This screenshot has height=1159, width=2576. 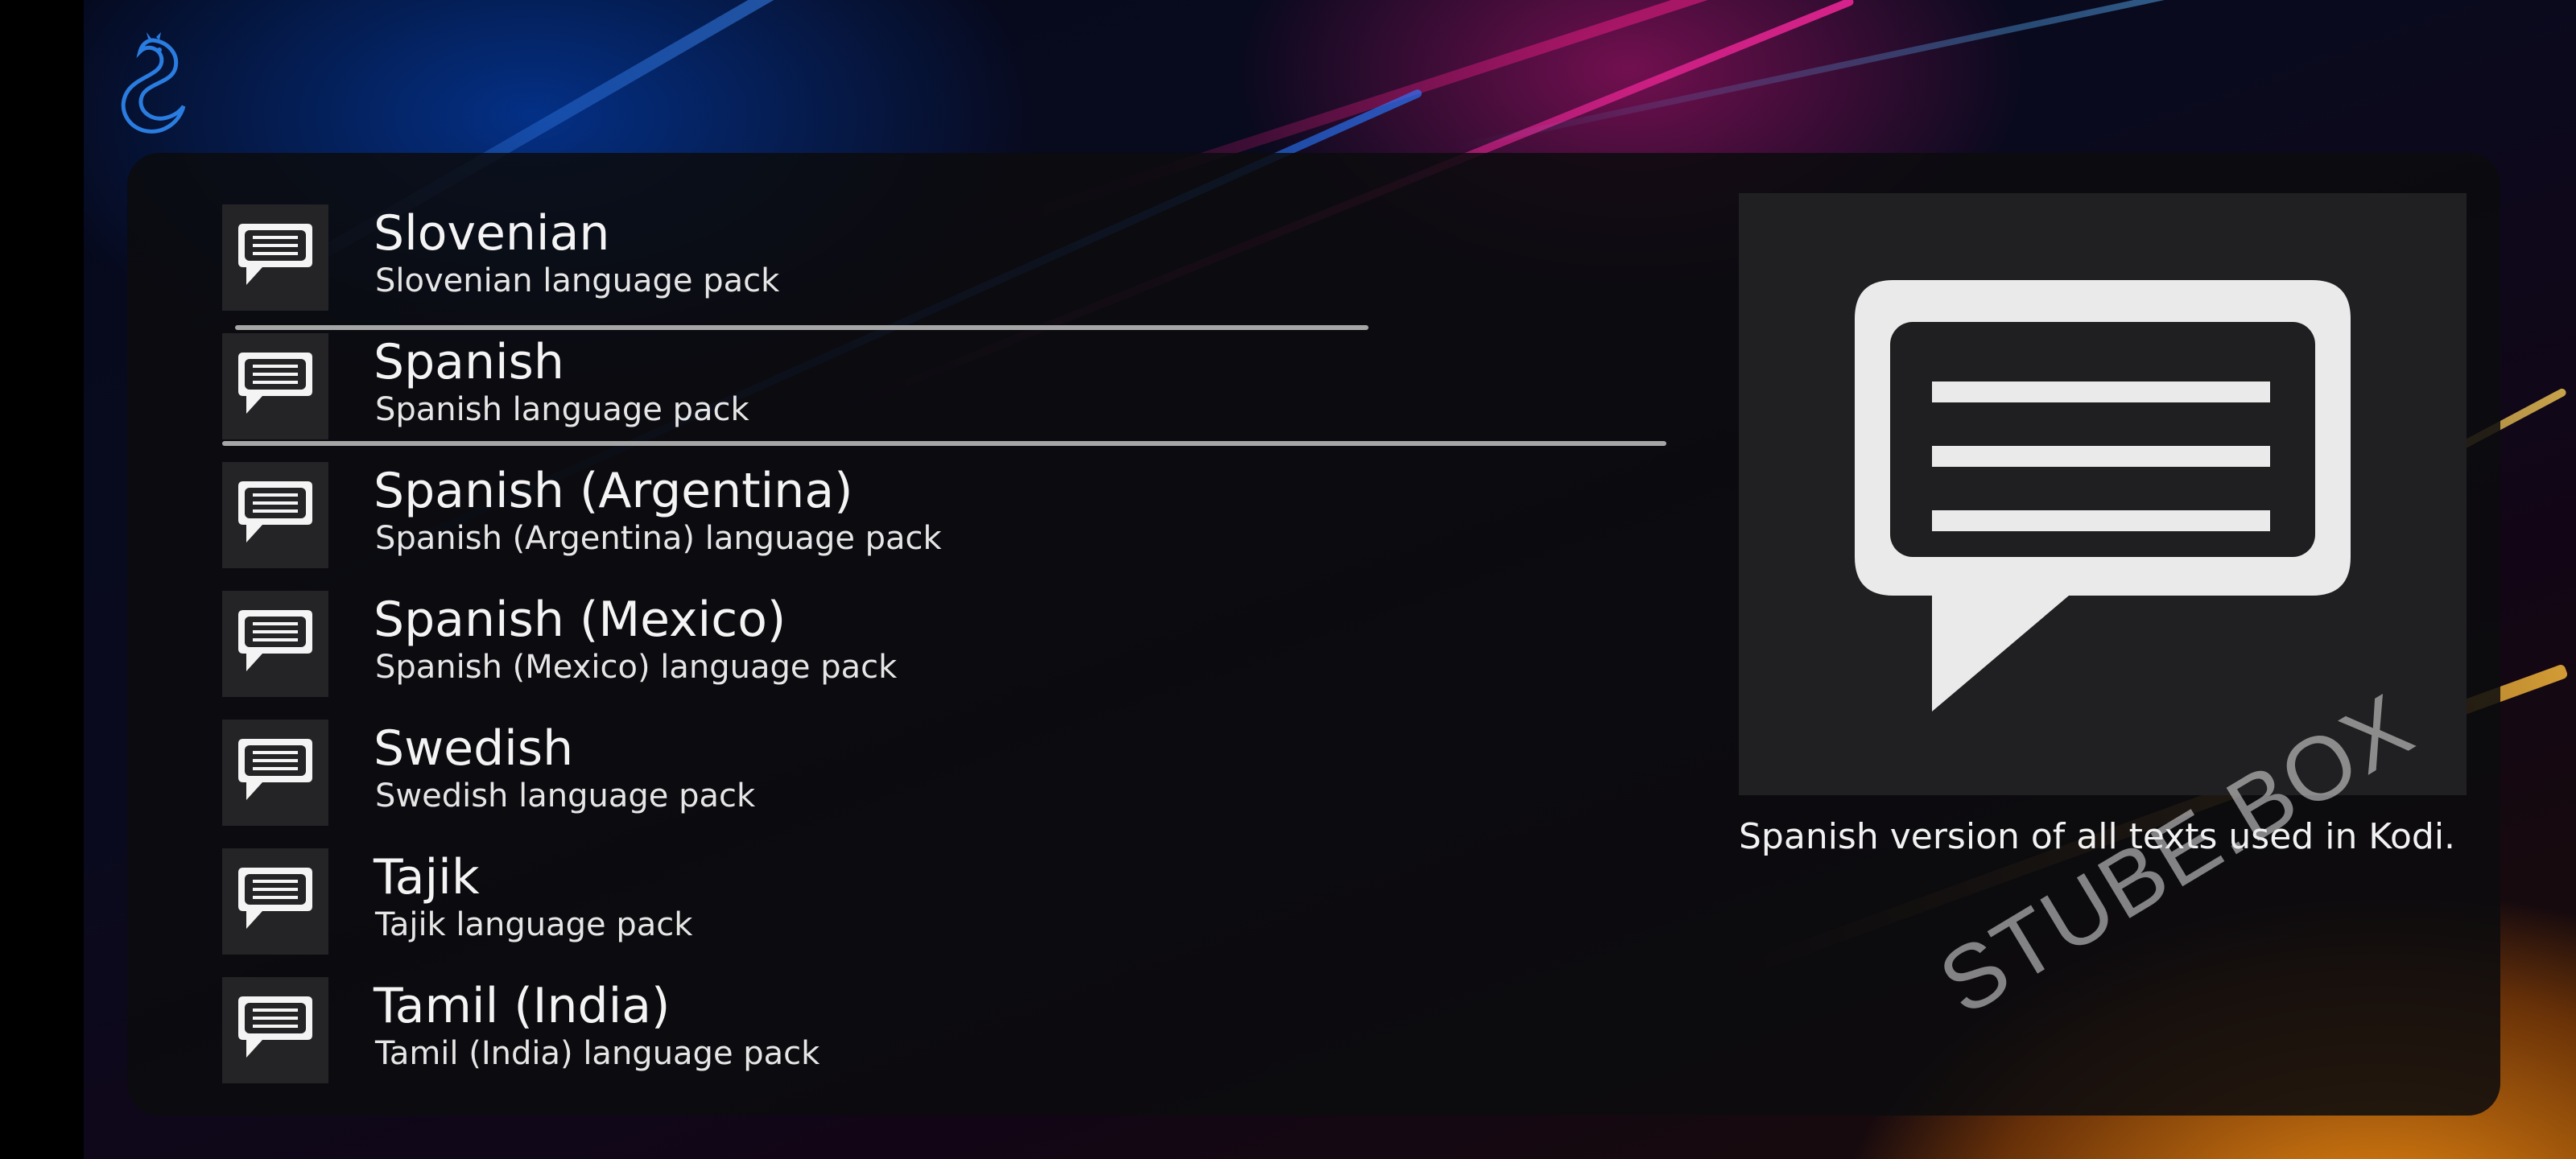 What do you see at coordinates (597, 1053) in the screenshot?
I see `list-item-subtitle: Tamil (India) language pack` at bounding box center [597, 1053].